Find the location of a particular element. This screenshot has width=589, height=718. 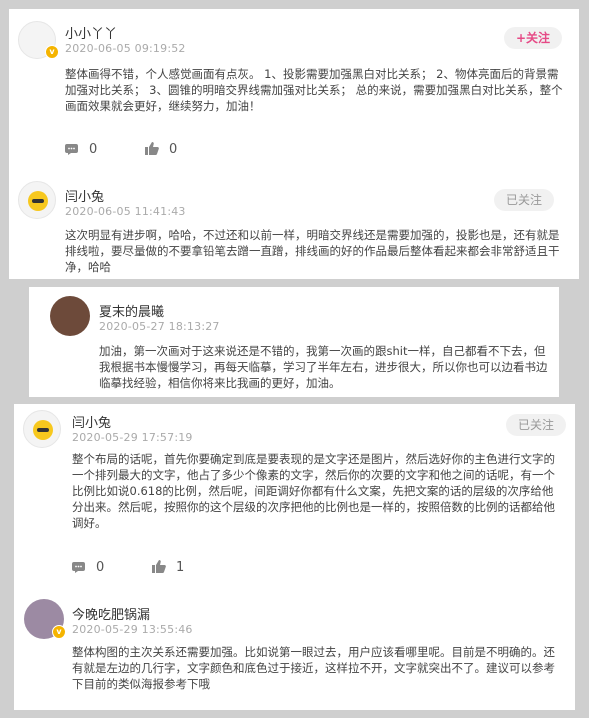

commenter-name: 夏末的晨曦 is located at coordinates (131, 310).